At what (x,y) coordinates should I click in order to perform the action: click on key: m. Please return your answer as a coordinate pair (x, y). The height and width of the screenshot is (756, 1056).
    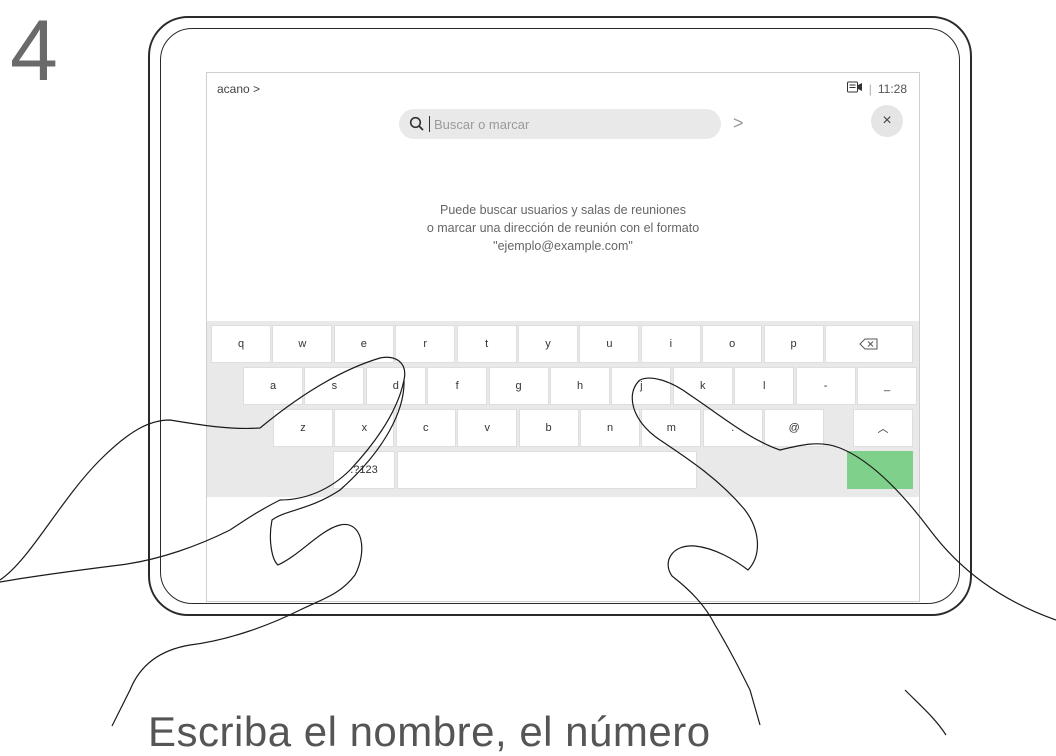
    Looking at the image, I should click on (671, 428).